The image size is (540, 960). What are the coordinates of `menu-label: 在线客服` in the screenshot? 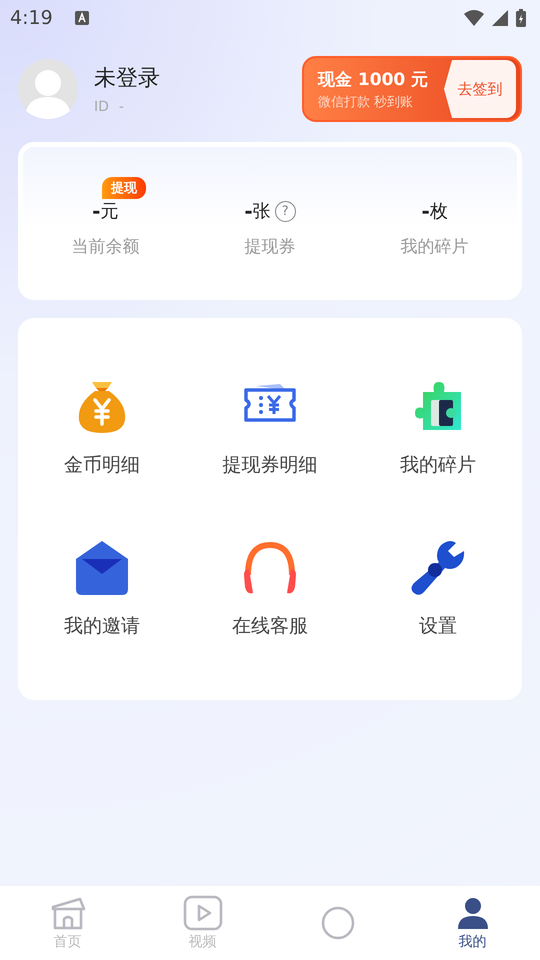 It's located at (270, 625).